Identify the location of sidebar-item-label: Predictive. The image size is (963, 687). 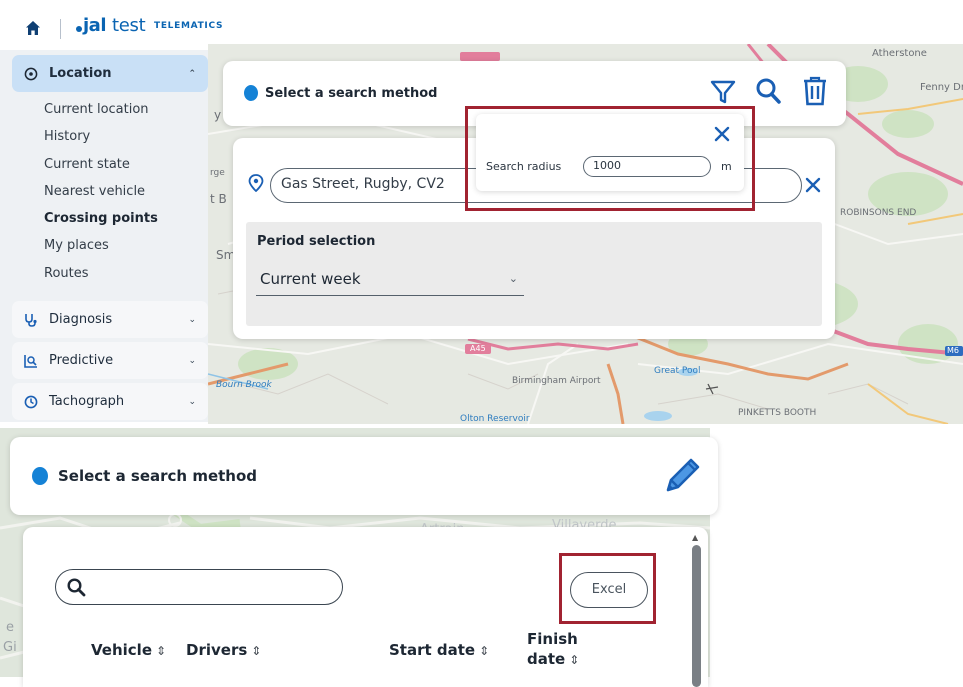
(81, 360).